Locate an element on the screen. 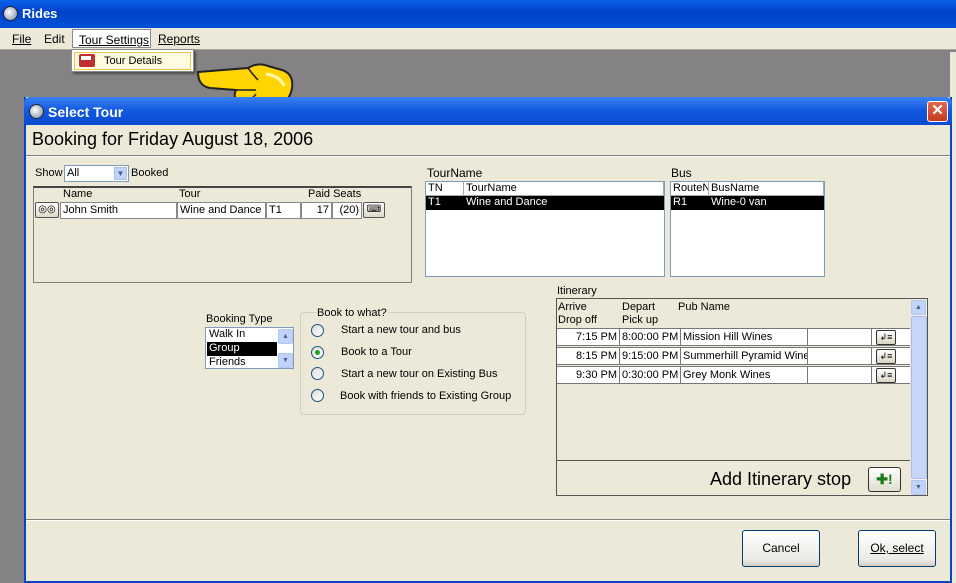 This screenshot has height=583, width=956. radio-label: Book with friends to Existing Group is located at coordinates (426, 396).